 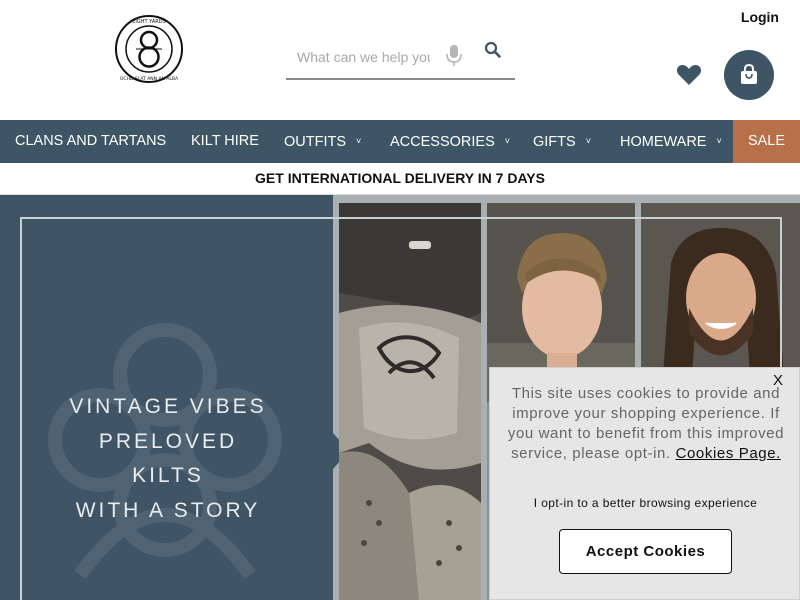 I want to click on nav-item-accessories: Accessories ˅, so click(x=450, y=141).